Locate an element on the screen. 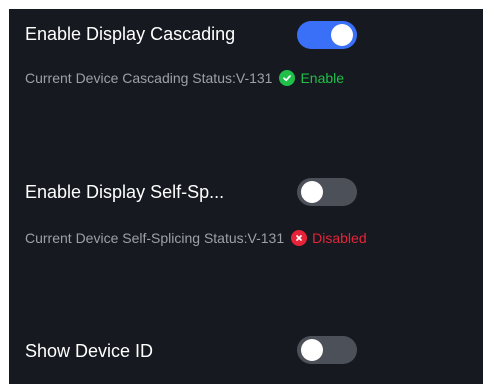  setting-label-display-cascading: Enable Display Cascading is located at coordinates (130, 34).